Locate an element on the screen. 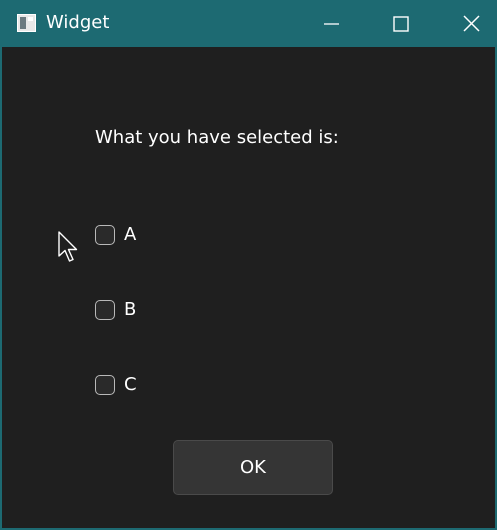  maximize-icon is located at coordinates (401, 24).